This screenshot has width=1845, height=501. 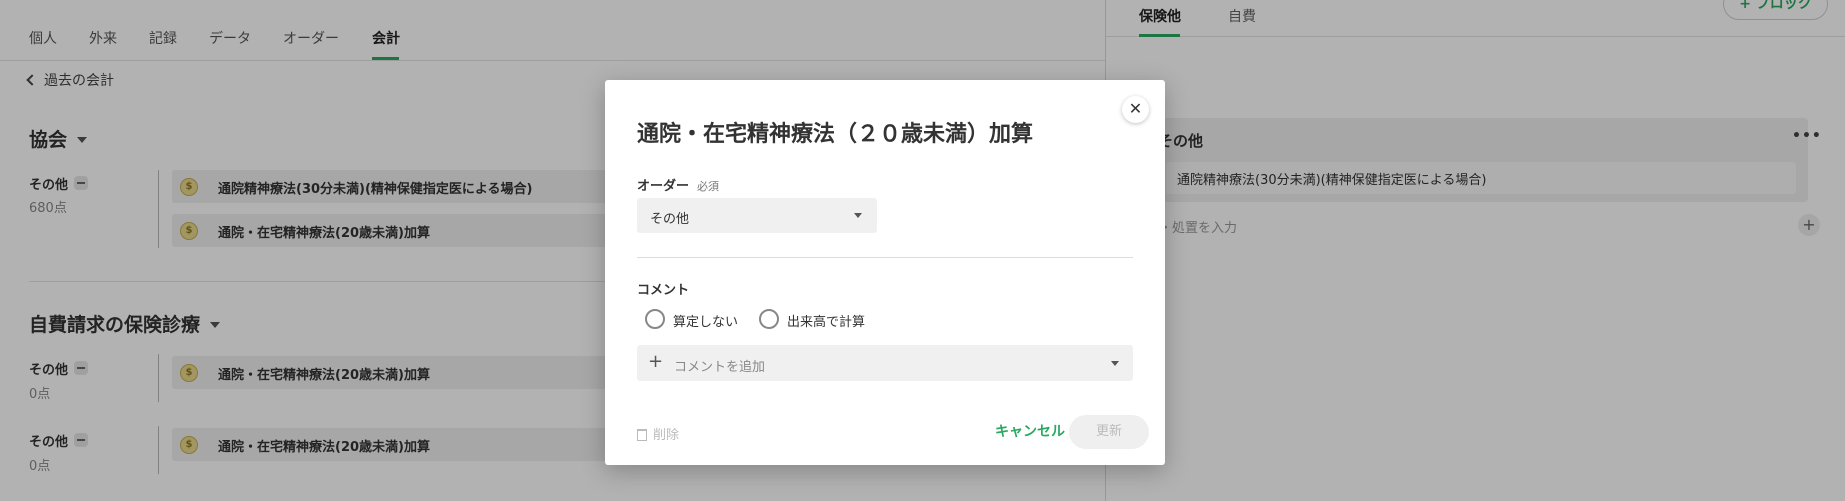 I want to click on dialog-divider, so click(x=885, y=257).